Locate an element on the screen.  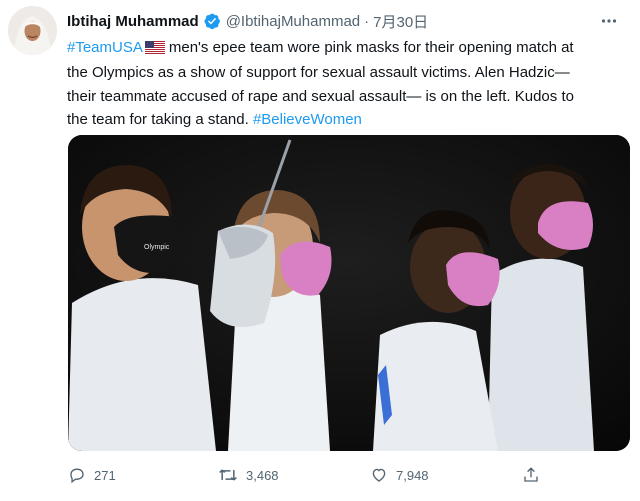
author-handle: @IbtihajMuhammad is located at coordinates (293, 21).